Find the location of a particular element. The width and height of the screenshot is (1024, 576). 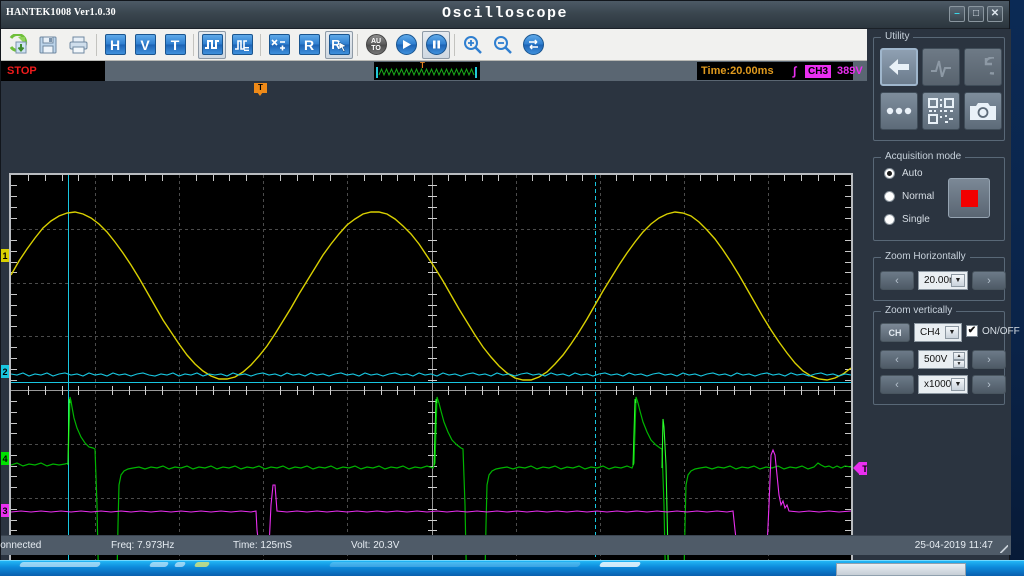

back-arrow-icon is located at coordinates (899, 67).